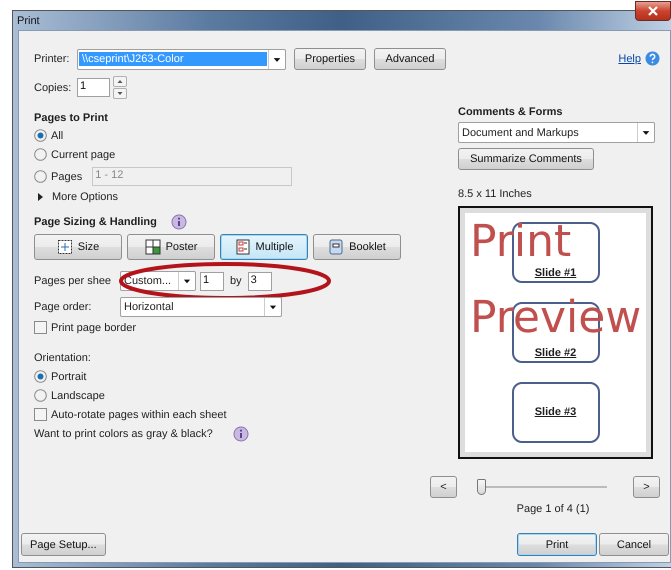 The image size is (671, 570). What do you see at coordinates (41, 197) in the screenshot?
I see `expand-triangle-icon` at bounding box center [41, 197].